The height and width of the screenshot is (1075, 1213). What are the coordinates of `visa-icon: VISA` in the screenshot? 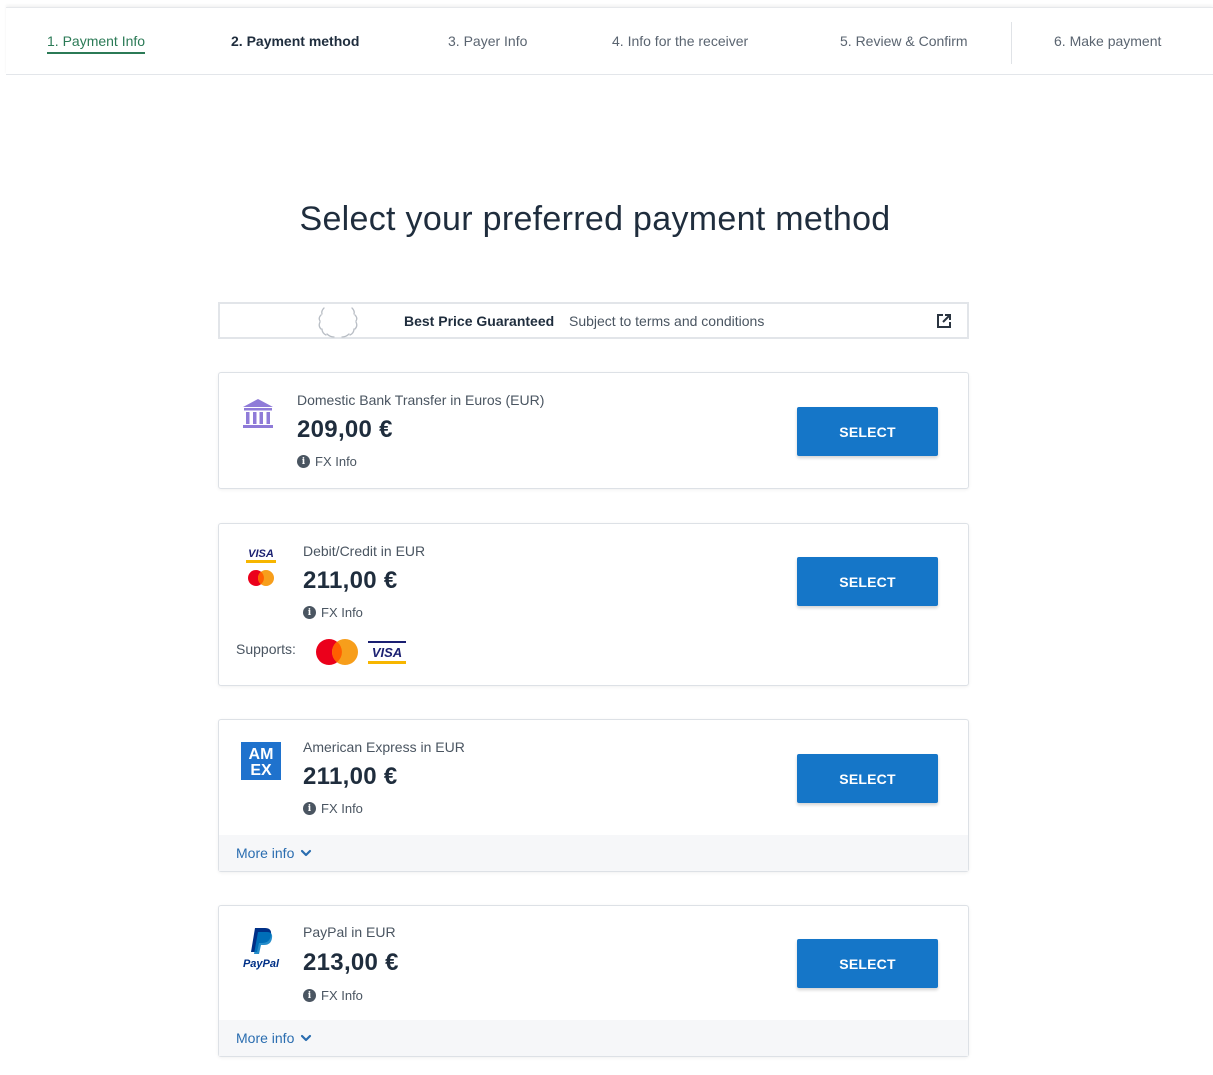 It's located at (387, 652).